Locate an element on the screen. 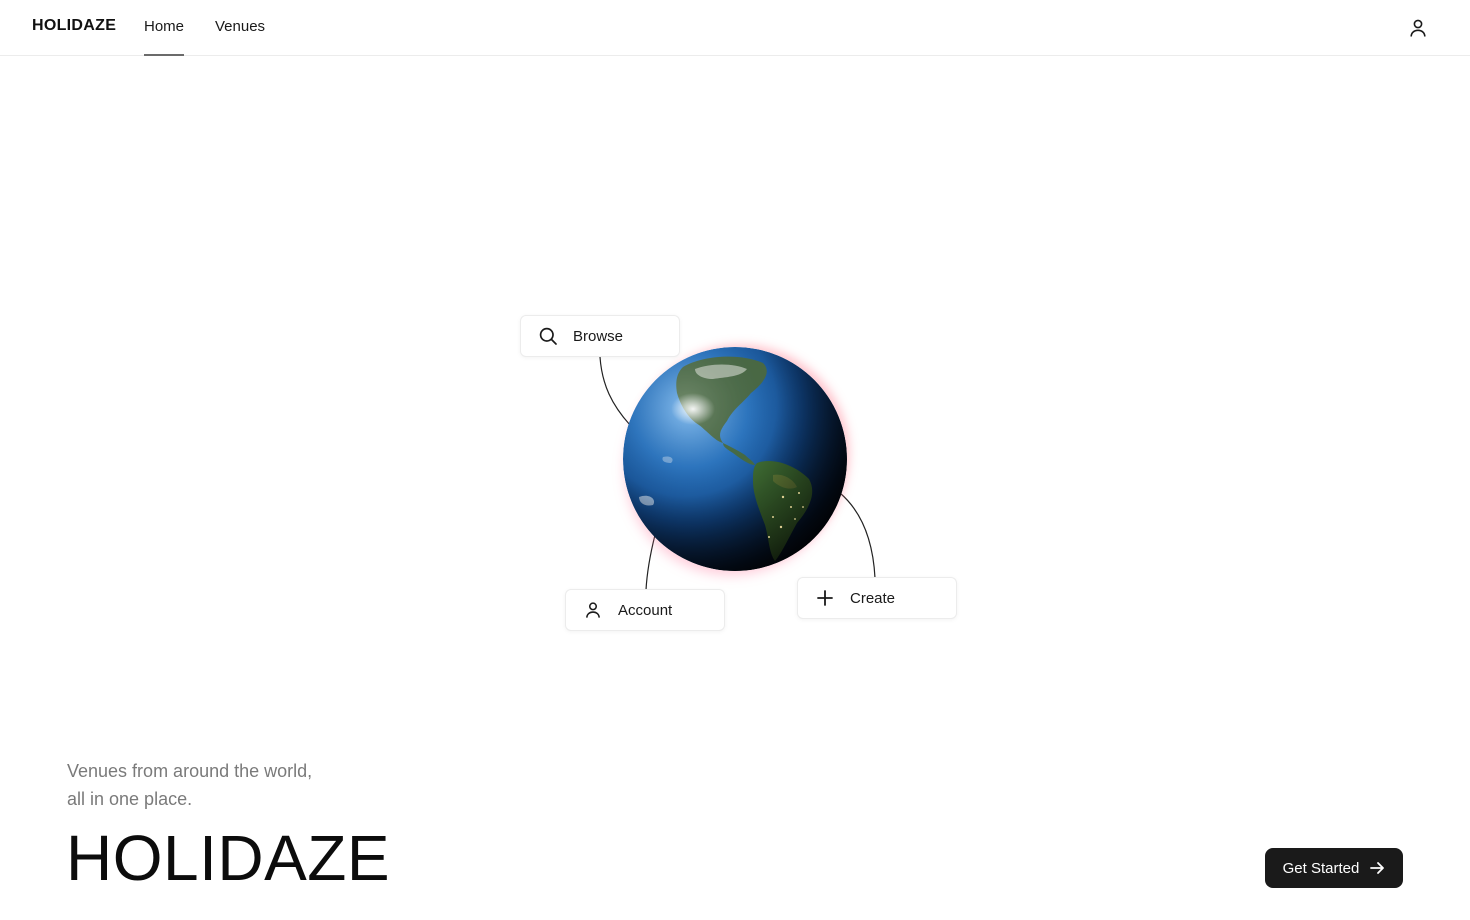 This screenshot has height=920, width=1470. search-icon is located at coordinates (548, 336).